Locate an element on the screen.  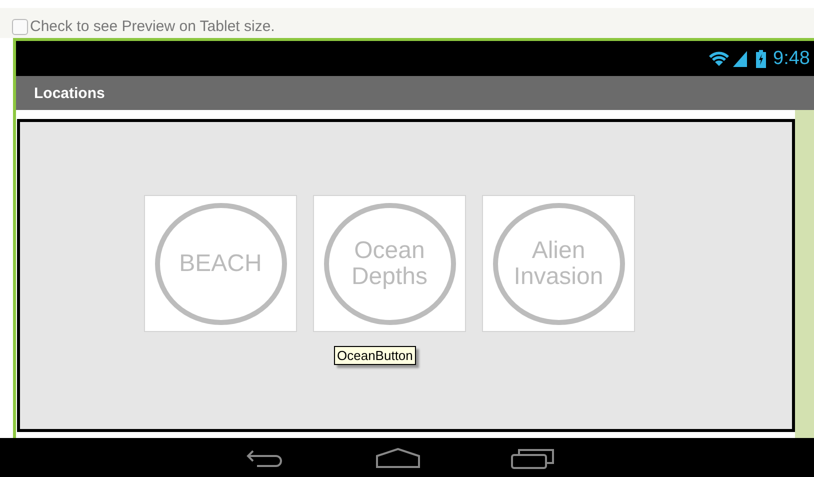
tooltip: OceanButton is located at coordinates (375, 355).